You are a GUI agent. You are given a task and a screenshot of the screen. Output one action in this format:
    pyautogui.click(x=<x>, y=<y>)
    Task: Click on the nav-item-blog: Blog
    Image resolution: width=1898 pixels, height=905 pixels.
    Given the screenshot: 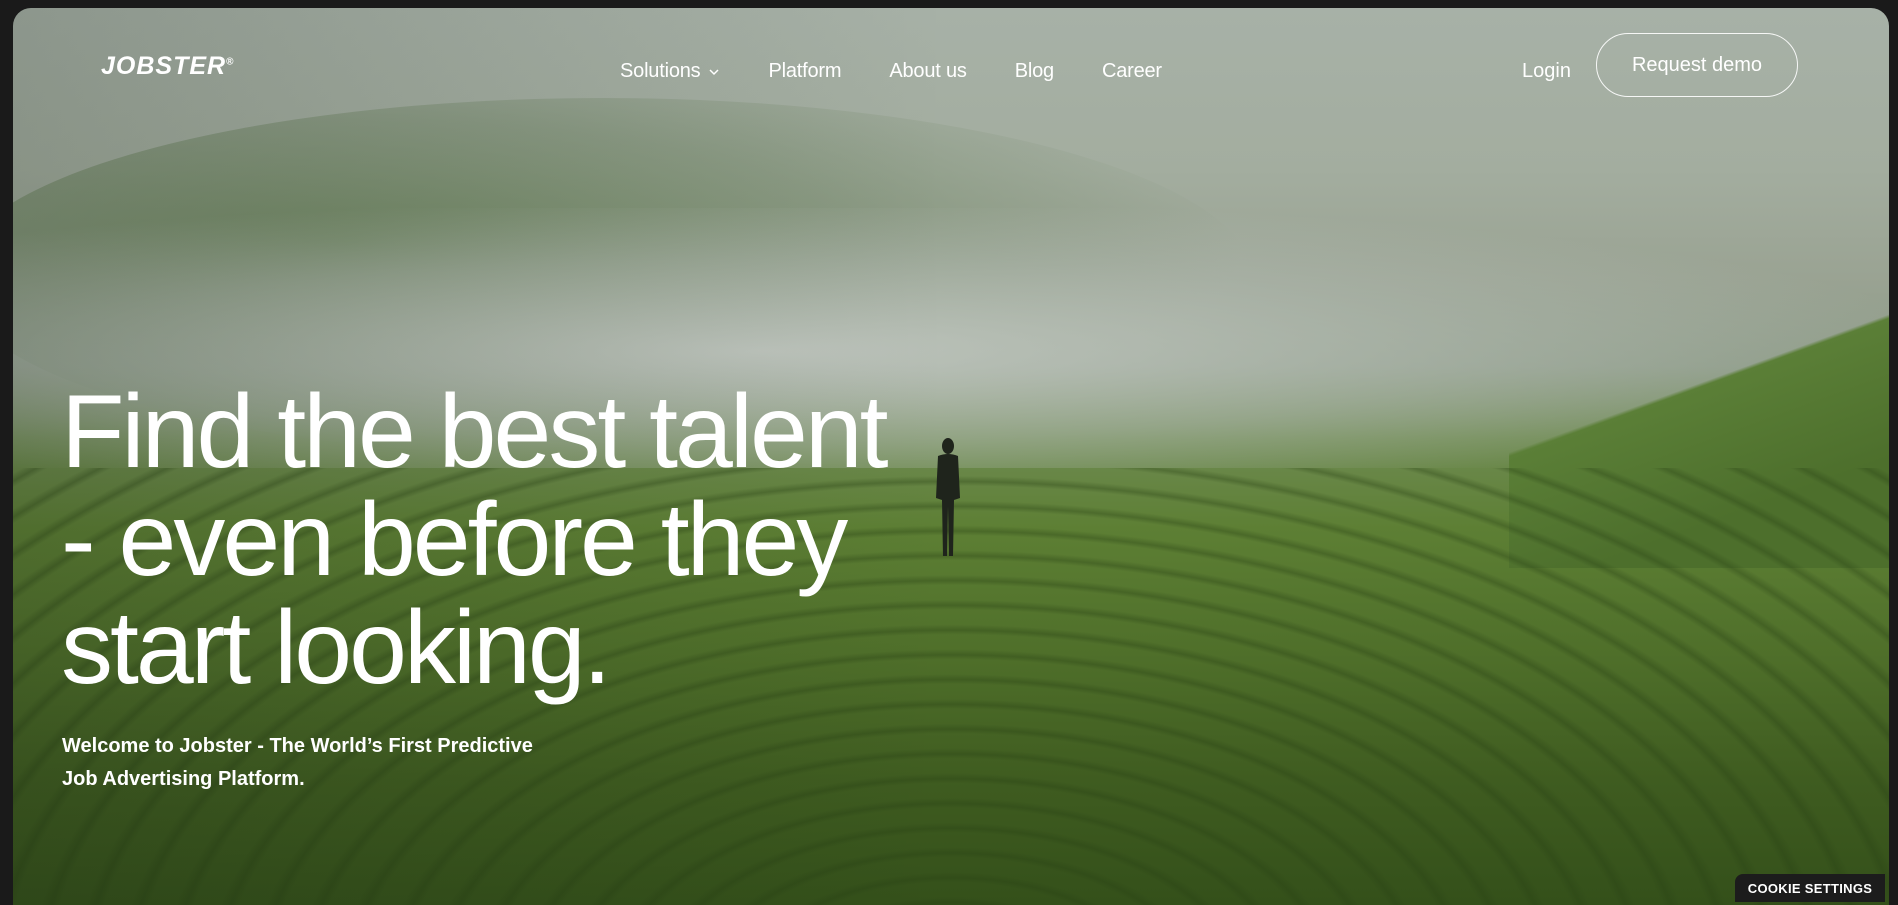 What is the action you would take?
    pyautogui.click(x=1034, y=71)
    